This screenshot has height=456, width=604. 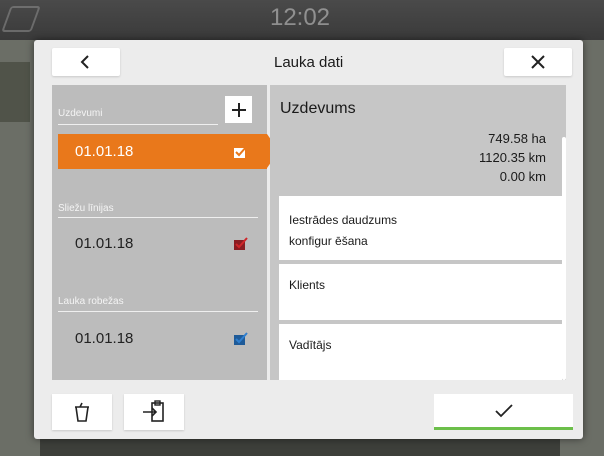 What do you see at coordinates (300, 17) in the screenshot?
I see `status-clock: 12:02` at bounding box center [300, 17].